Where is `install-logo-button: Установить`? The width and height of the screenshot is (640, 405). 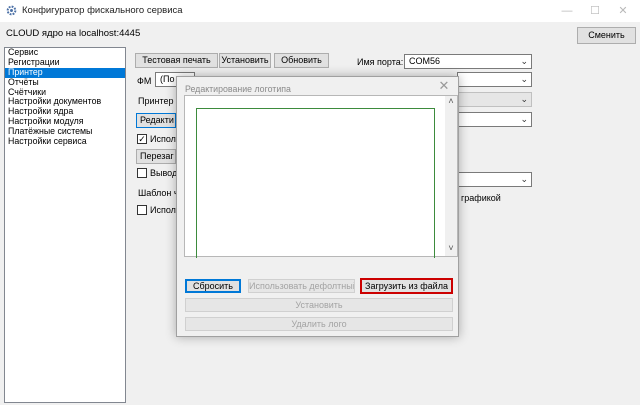 install-logo-button: Установить is located at coordinates (319, 305).